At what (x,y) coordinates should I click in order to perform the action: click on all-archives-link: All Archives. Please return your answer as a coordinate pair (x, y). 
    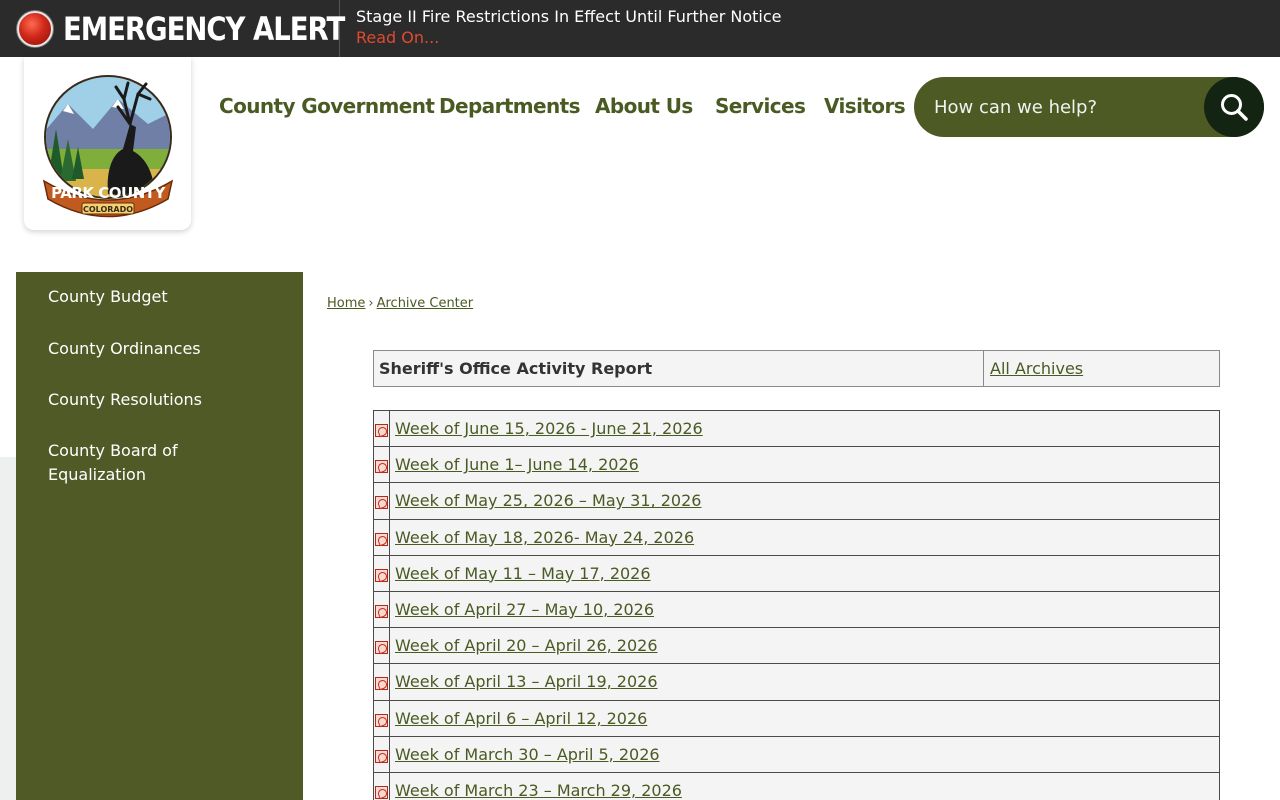
    Looking at the image, I should click on (1033, 368).